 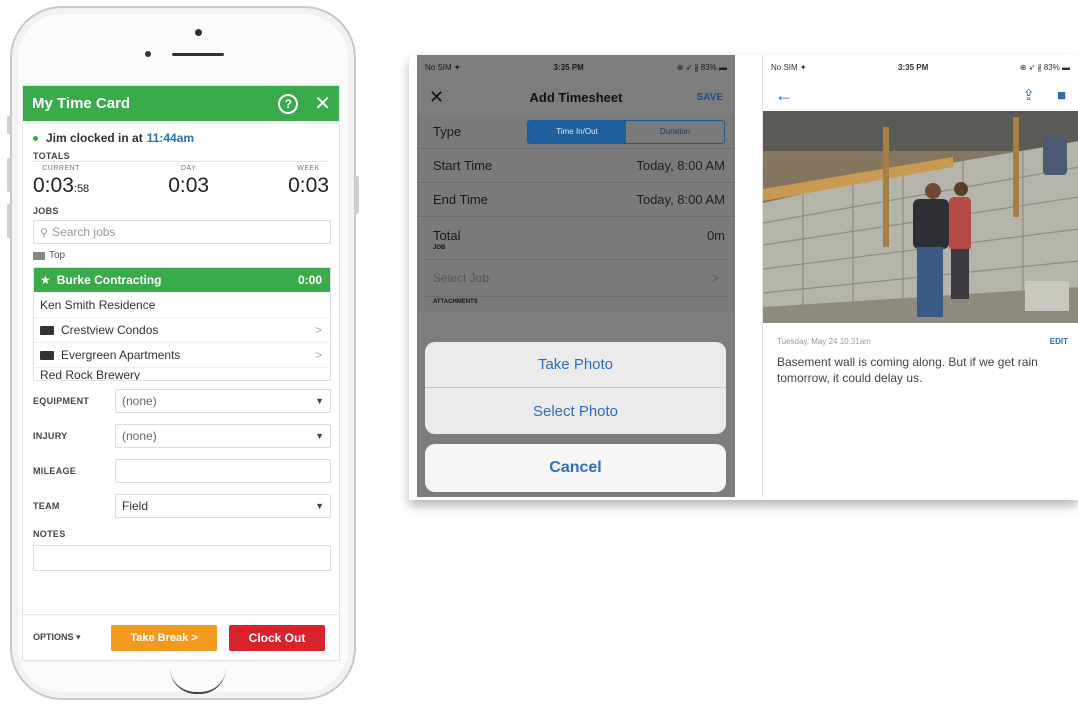 What do you see at coordinates (698, 97) in the screenshot?
I see `save-button: SAVE` at bounding box center [698, 97].